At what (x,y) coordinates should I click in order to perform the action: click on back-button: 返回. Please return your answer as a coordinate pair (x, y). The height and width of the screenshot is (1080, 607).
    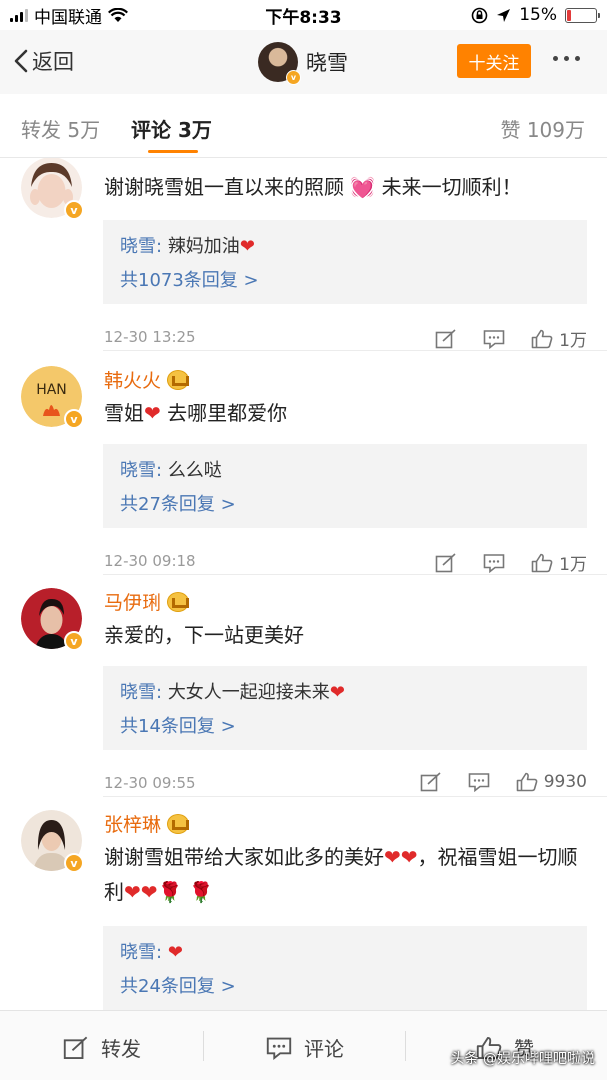
    Looking at the image, I should click on (43, 61).